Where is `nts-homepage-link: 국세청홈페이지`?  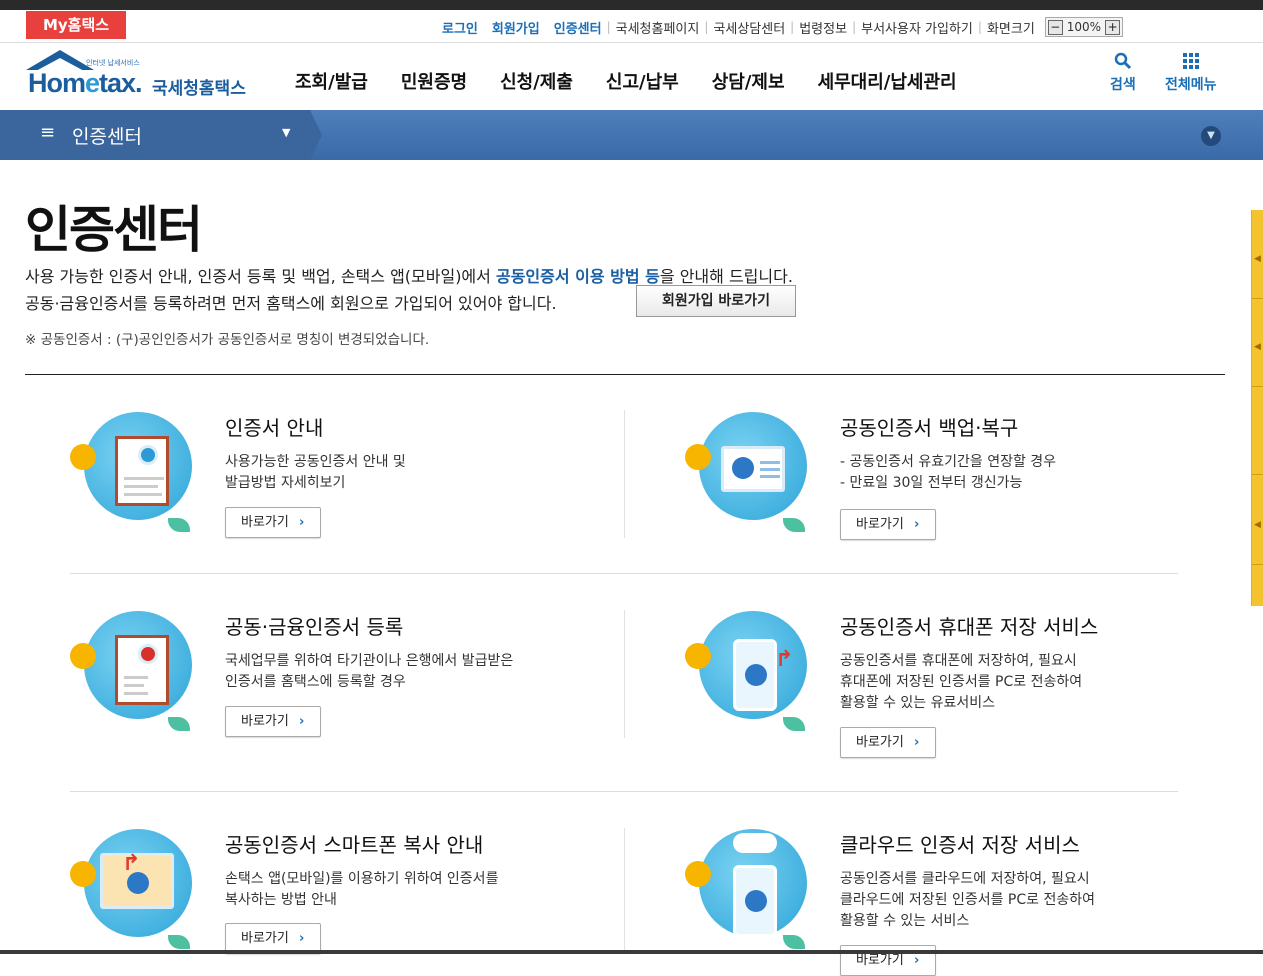
nts-homepage-link: 국세청홈페이지 is located at coordinates (658, 27).